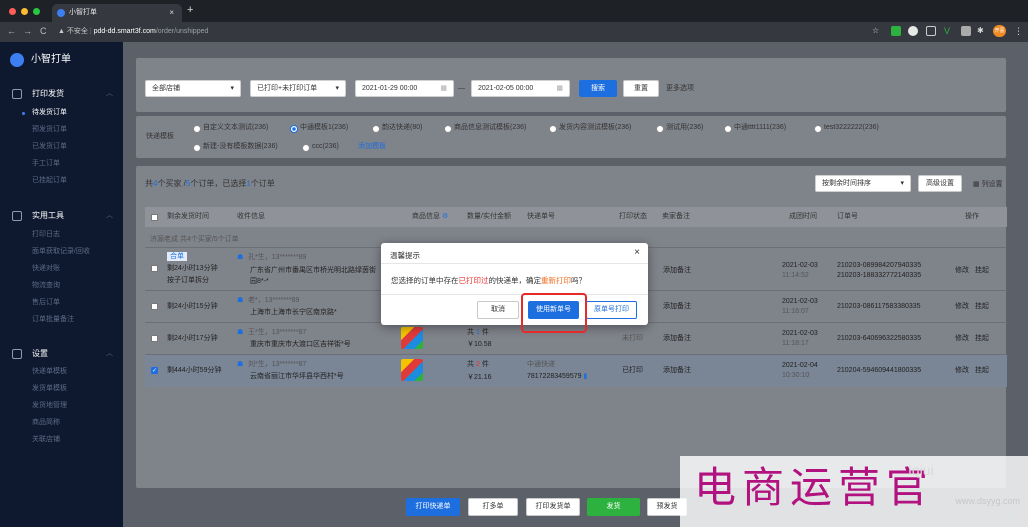 The height and width of the screenshot is (527, 1028). I want to click on more-options-link: 更多选项, so click(680, 89).